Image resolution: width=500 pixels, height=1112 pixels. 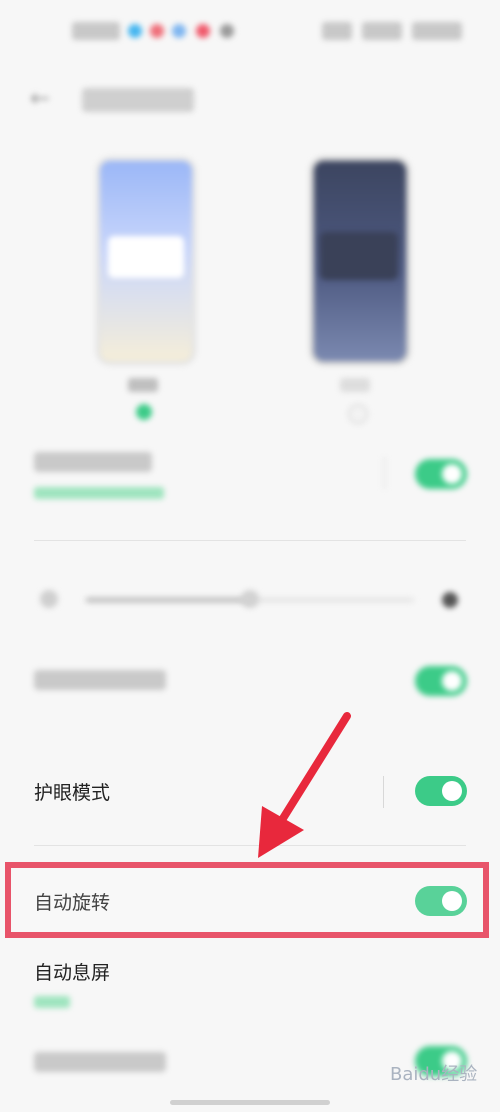 I want to click on watermark-text: Baidu经验, so click(x=434, y=1074).